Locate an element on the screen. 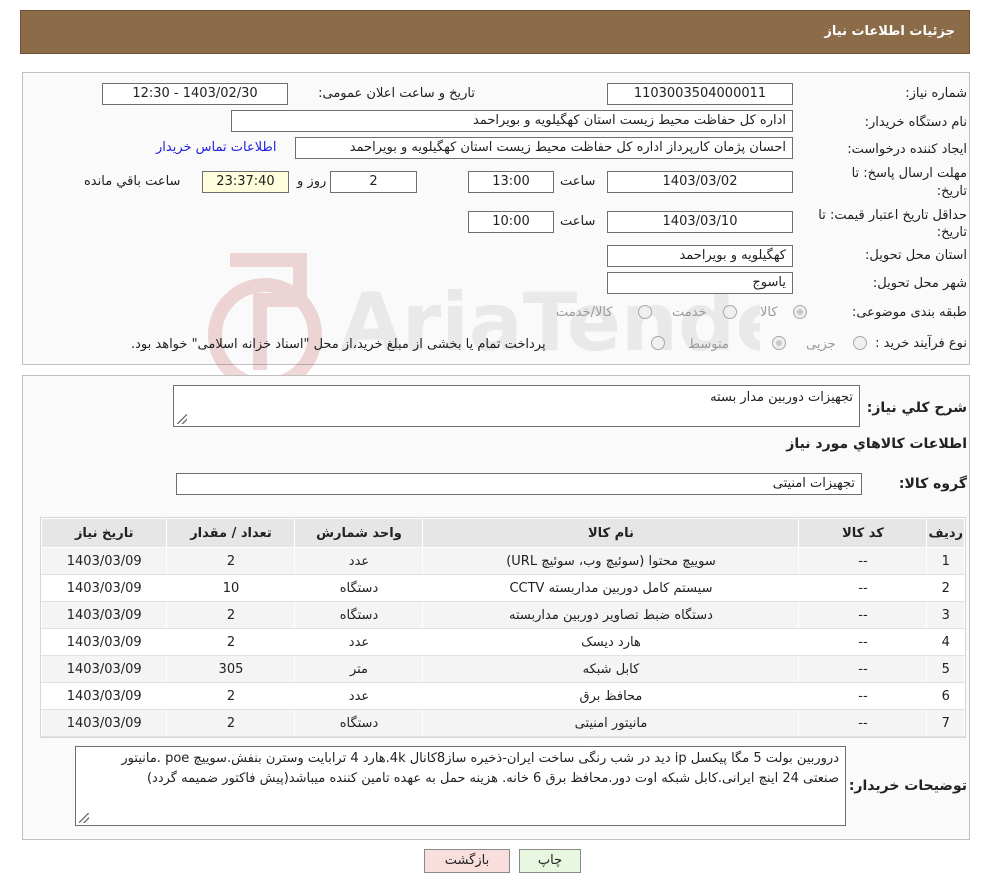  cell-row-number: 6 is located at coordinates (945, 696).